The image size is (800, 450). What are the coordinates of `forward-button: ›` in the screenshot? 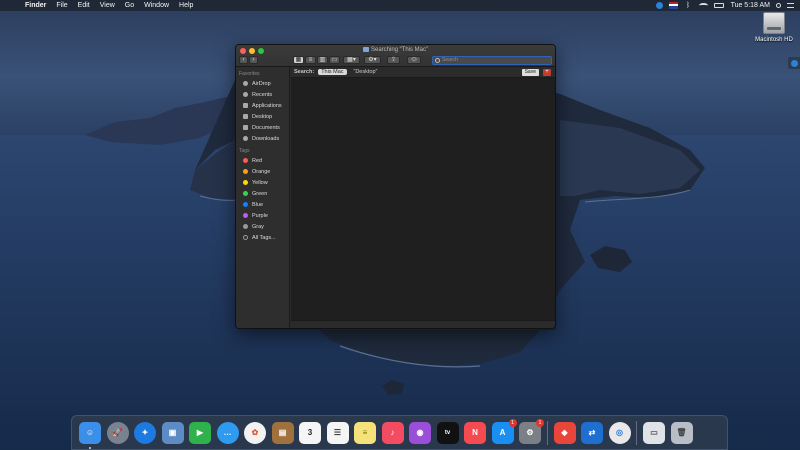 It's located at (253, 60).